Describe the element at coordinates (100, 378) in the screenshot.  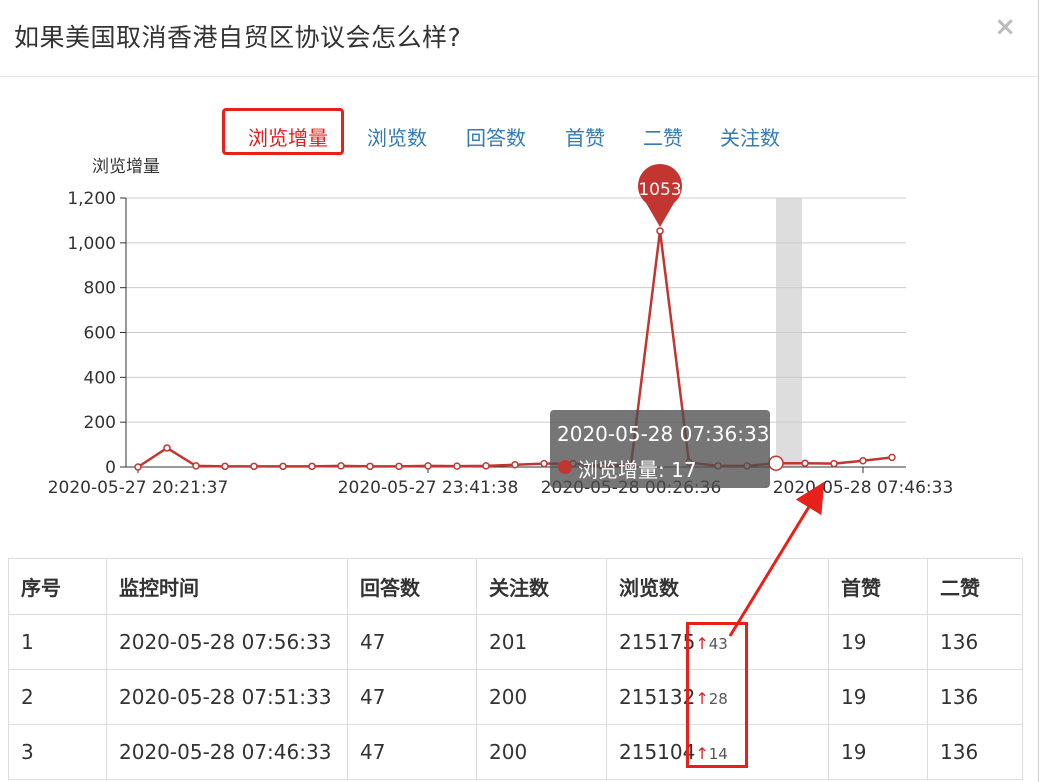
I see `y-tick-label: 400` at that location.